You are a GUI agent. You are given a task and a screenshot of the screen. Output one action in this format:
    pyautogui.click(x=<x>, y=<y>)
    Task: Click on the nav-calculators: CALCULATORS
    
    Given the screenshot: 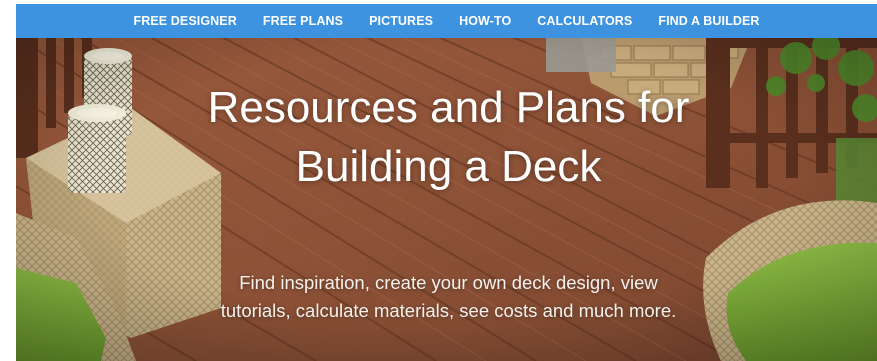 What is the action you would take?
    pyautogui.click(x=584, y=21)
    